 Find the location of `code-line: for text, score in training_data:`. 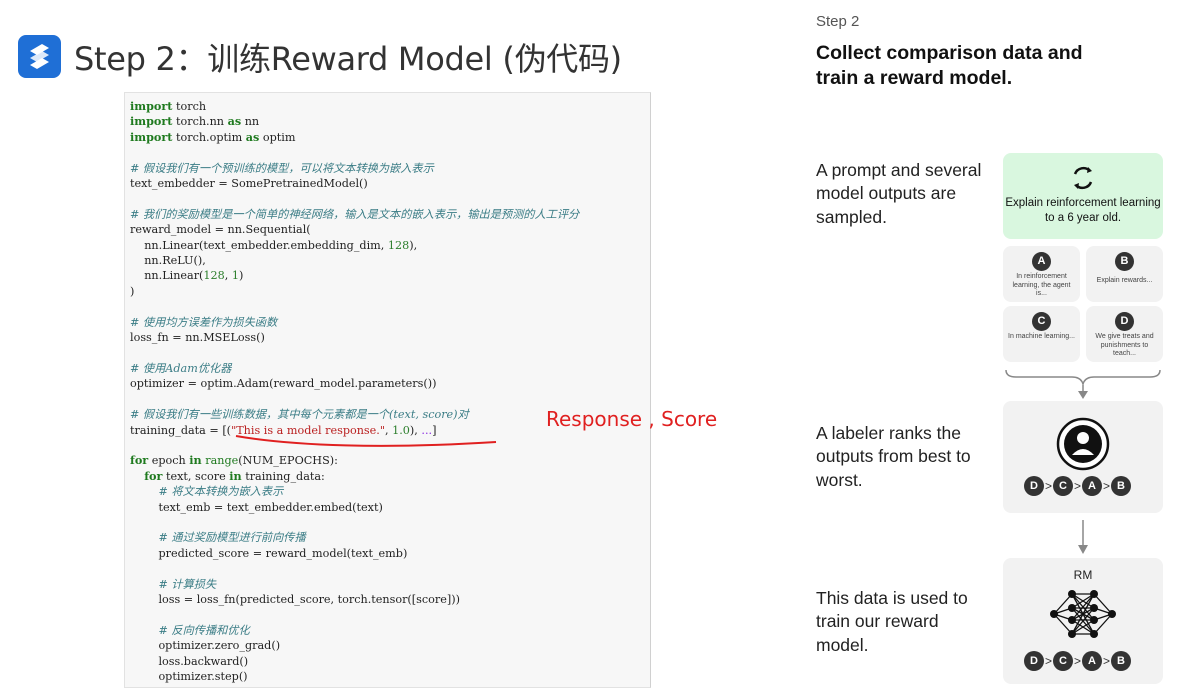

code-line: for text, score in training_data: is located at coordinates (354, 476).